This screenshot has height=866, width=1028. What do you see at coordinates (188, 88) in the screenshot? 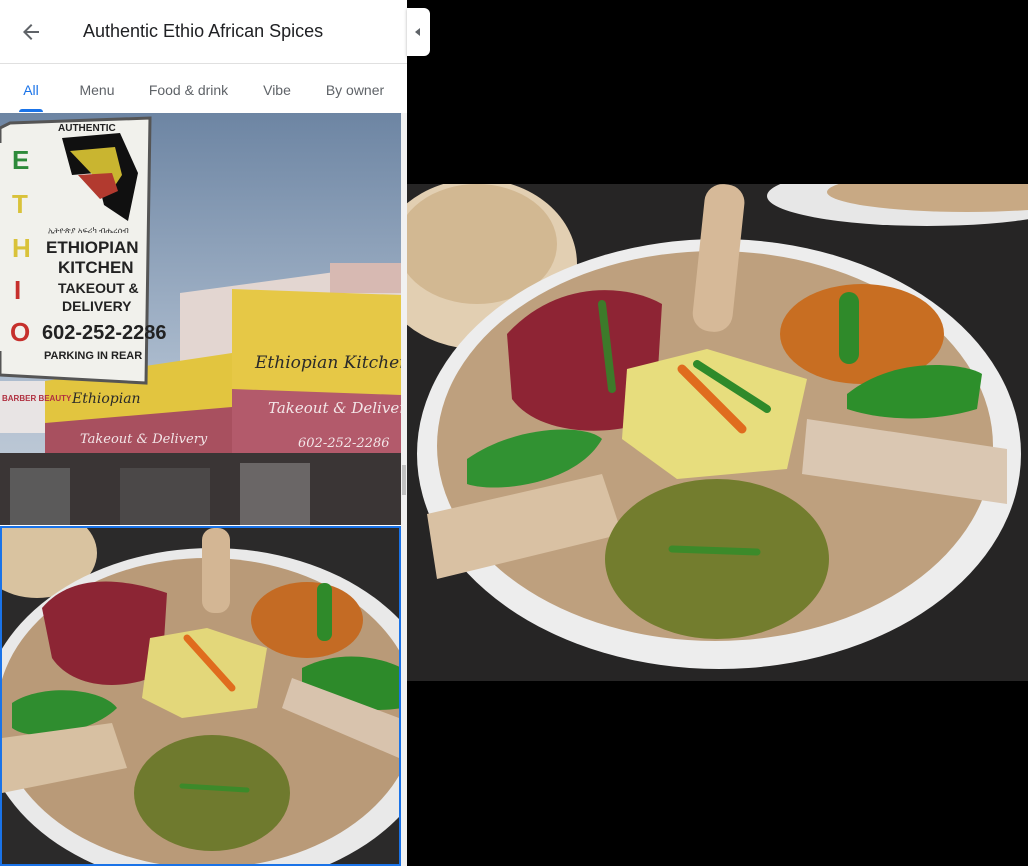
I see `tab-food-drink: Food & drink` at bounding box center [188, 88].